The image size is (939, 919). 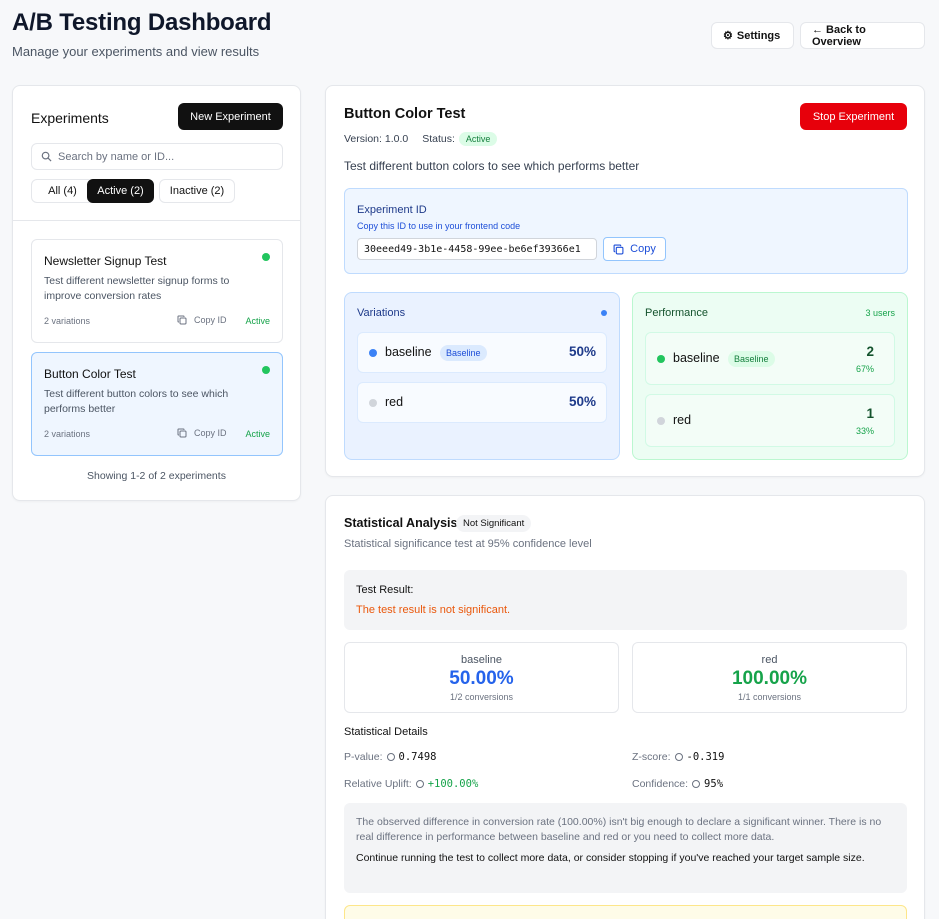 I want to click on metric-card-baseline: baseline 50.00% 1/2 conversions, so click(x=481, y=677).